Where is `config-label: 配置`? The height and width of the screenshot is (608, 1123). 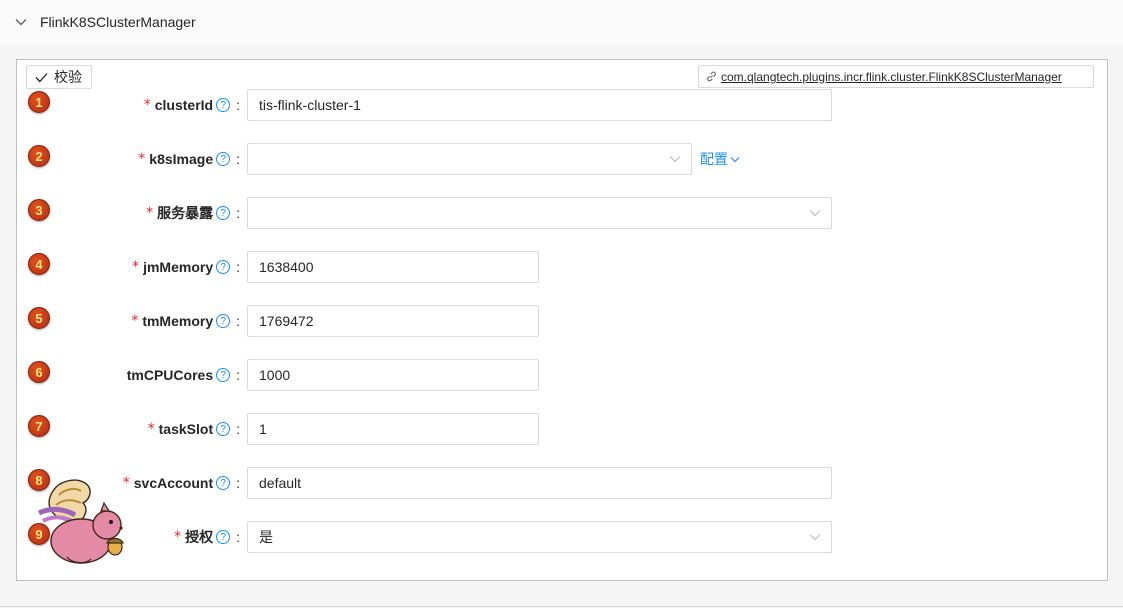 config-label: 配置 is located at coordinates (714, 159).